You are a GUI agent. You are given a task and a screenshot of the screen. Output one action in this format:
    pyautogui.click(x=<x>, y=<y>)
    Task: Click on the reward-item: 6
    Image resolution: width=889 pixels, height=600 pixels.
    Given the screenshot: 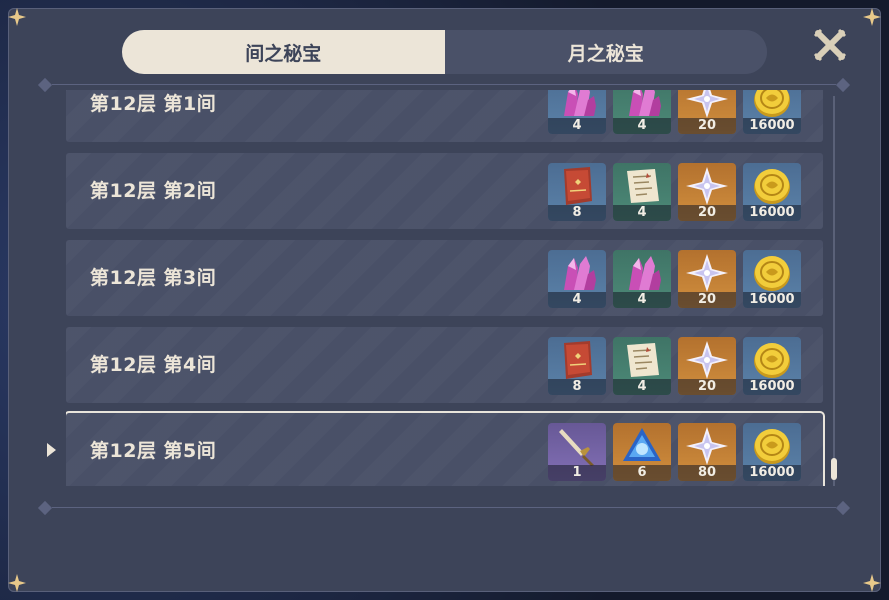 What is the action you would take?
    pyautogui.click(x=642, y=452)
    